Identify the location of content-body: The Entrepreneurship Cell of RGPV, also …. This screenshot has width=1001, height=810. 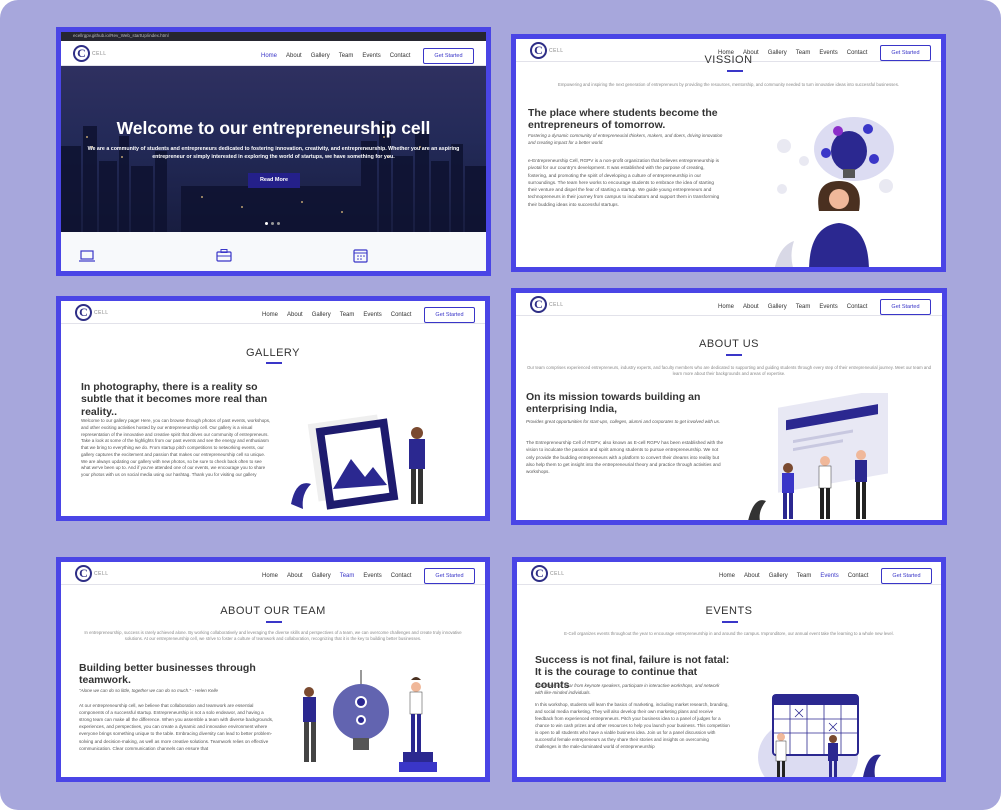
(625, 457).